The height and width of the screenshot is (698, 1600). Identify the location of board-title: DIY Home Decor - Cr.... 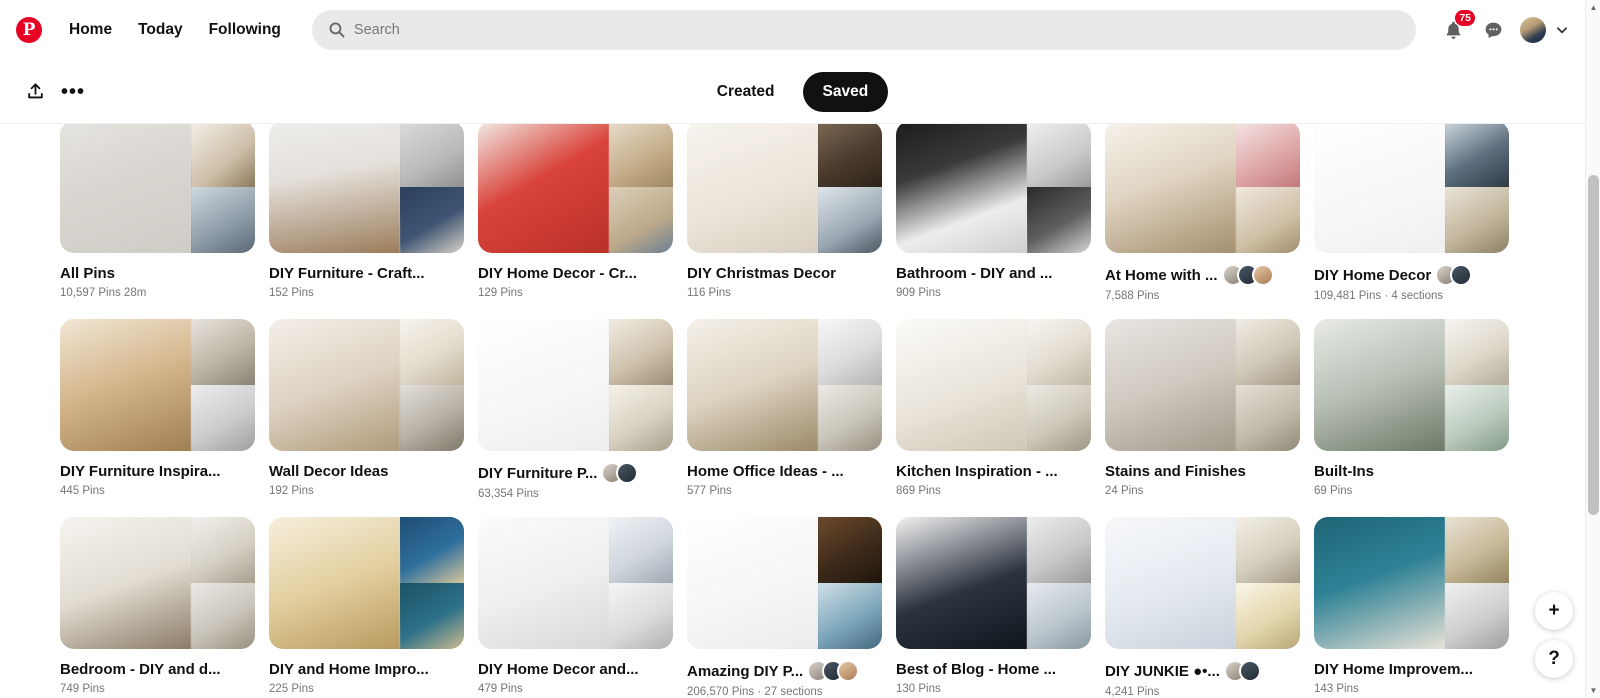
(557, 273).